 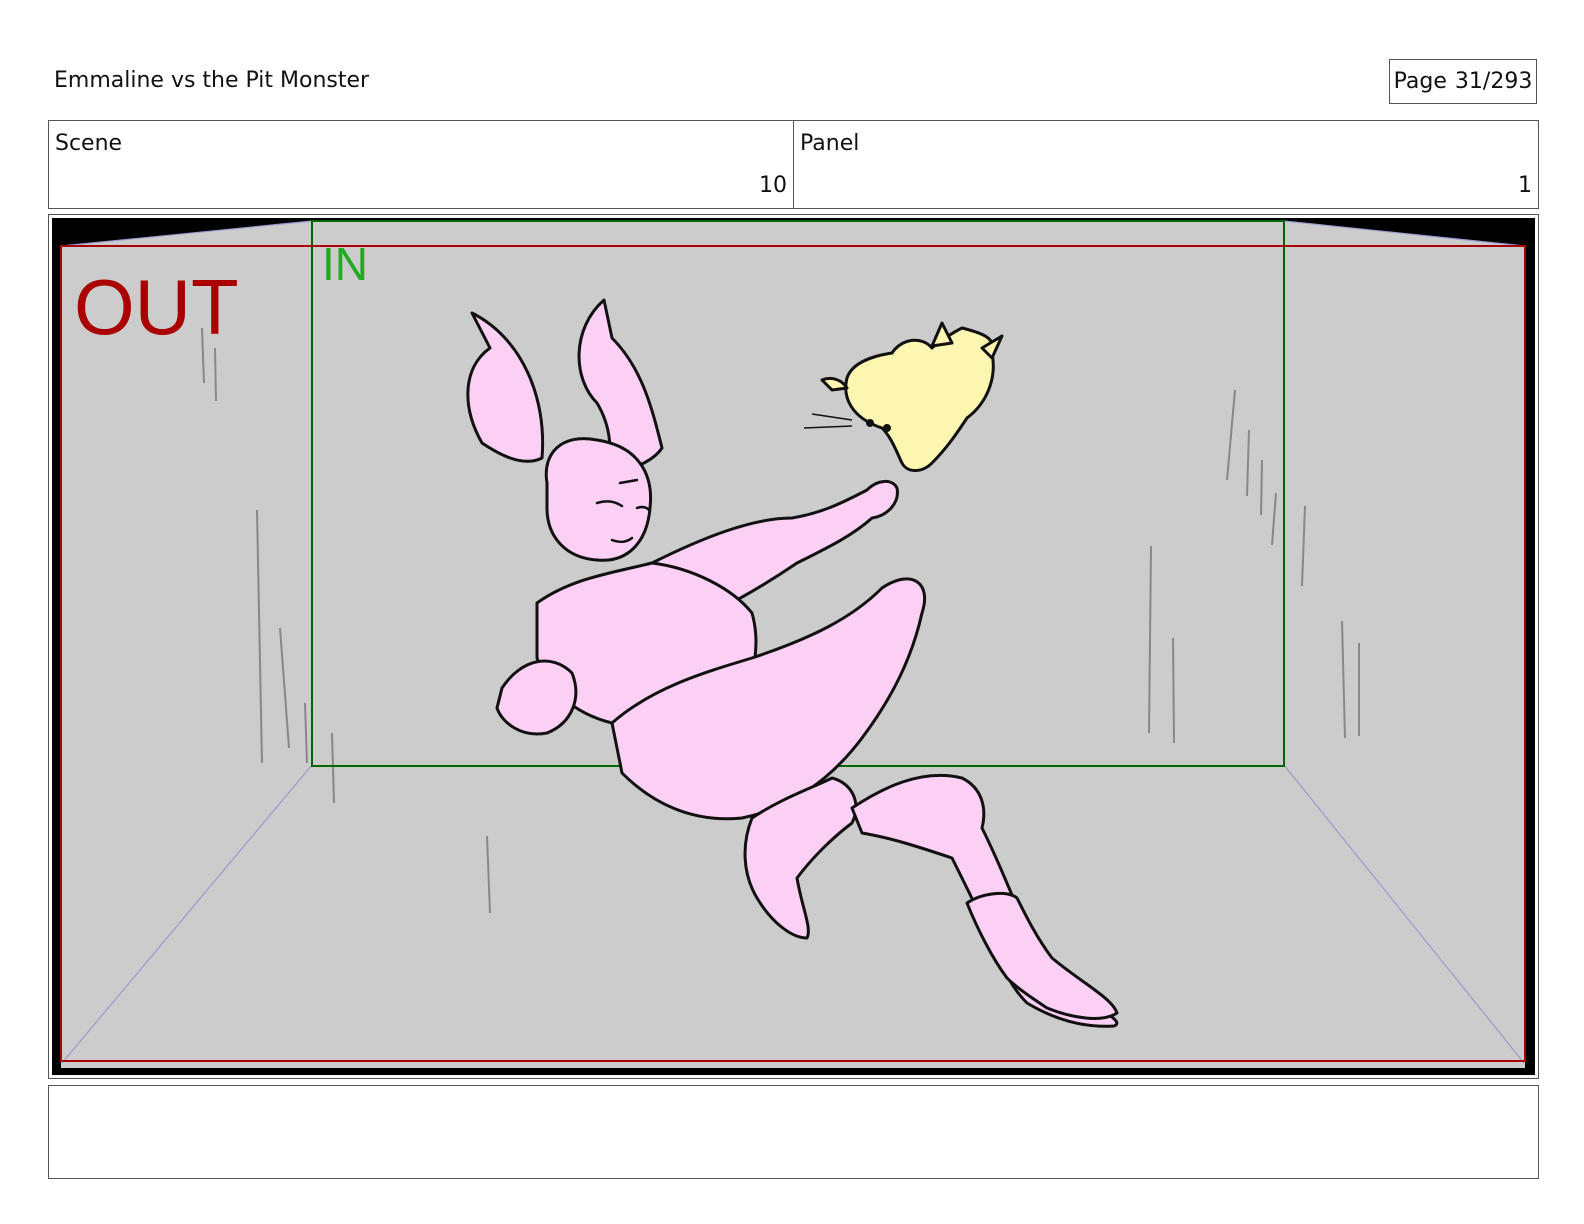 I want to click on page-indicator: Page 31/293, so click(x=1463, y=81).